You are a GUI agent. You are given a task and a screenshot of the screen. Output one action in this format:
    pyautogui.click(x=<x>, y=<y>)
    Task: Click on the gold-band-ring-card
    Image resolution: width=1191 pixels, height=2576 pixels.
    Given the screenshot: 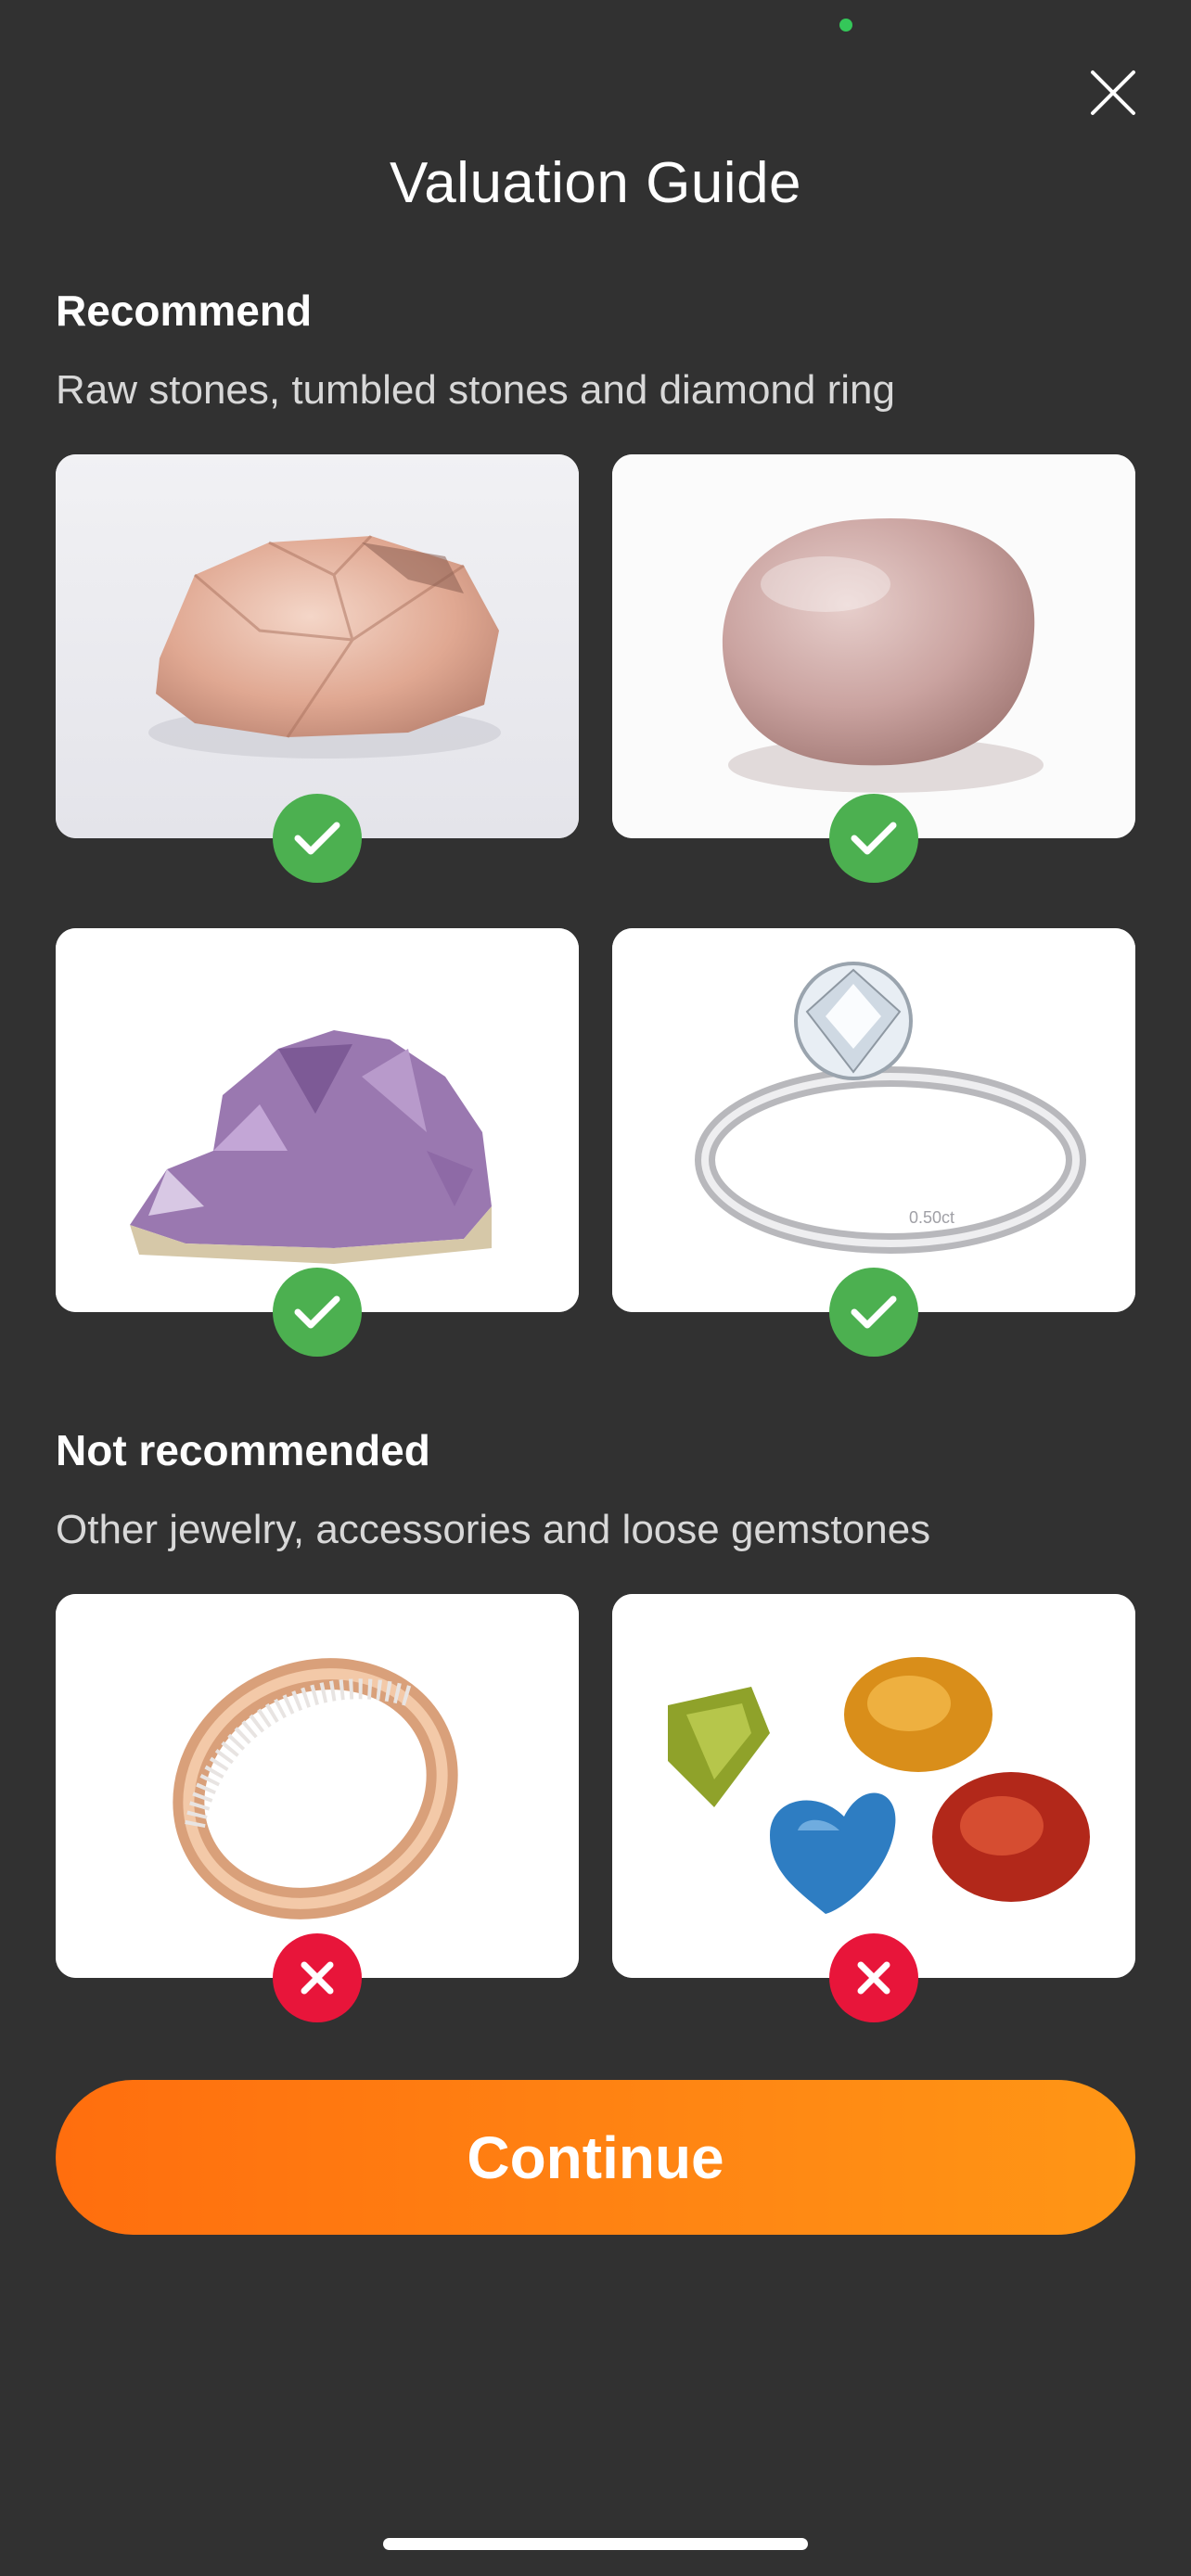 What is the action you would take?
    pyautogui.click(x=317, y=1808)
    